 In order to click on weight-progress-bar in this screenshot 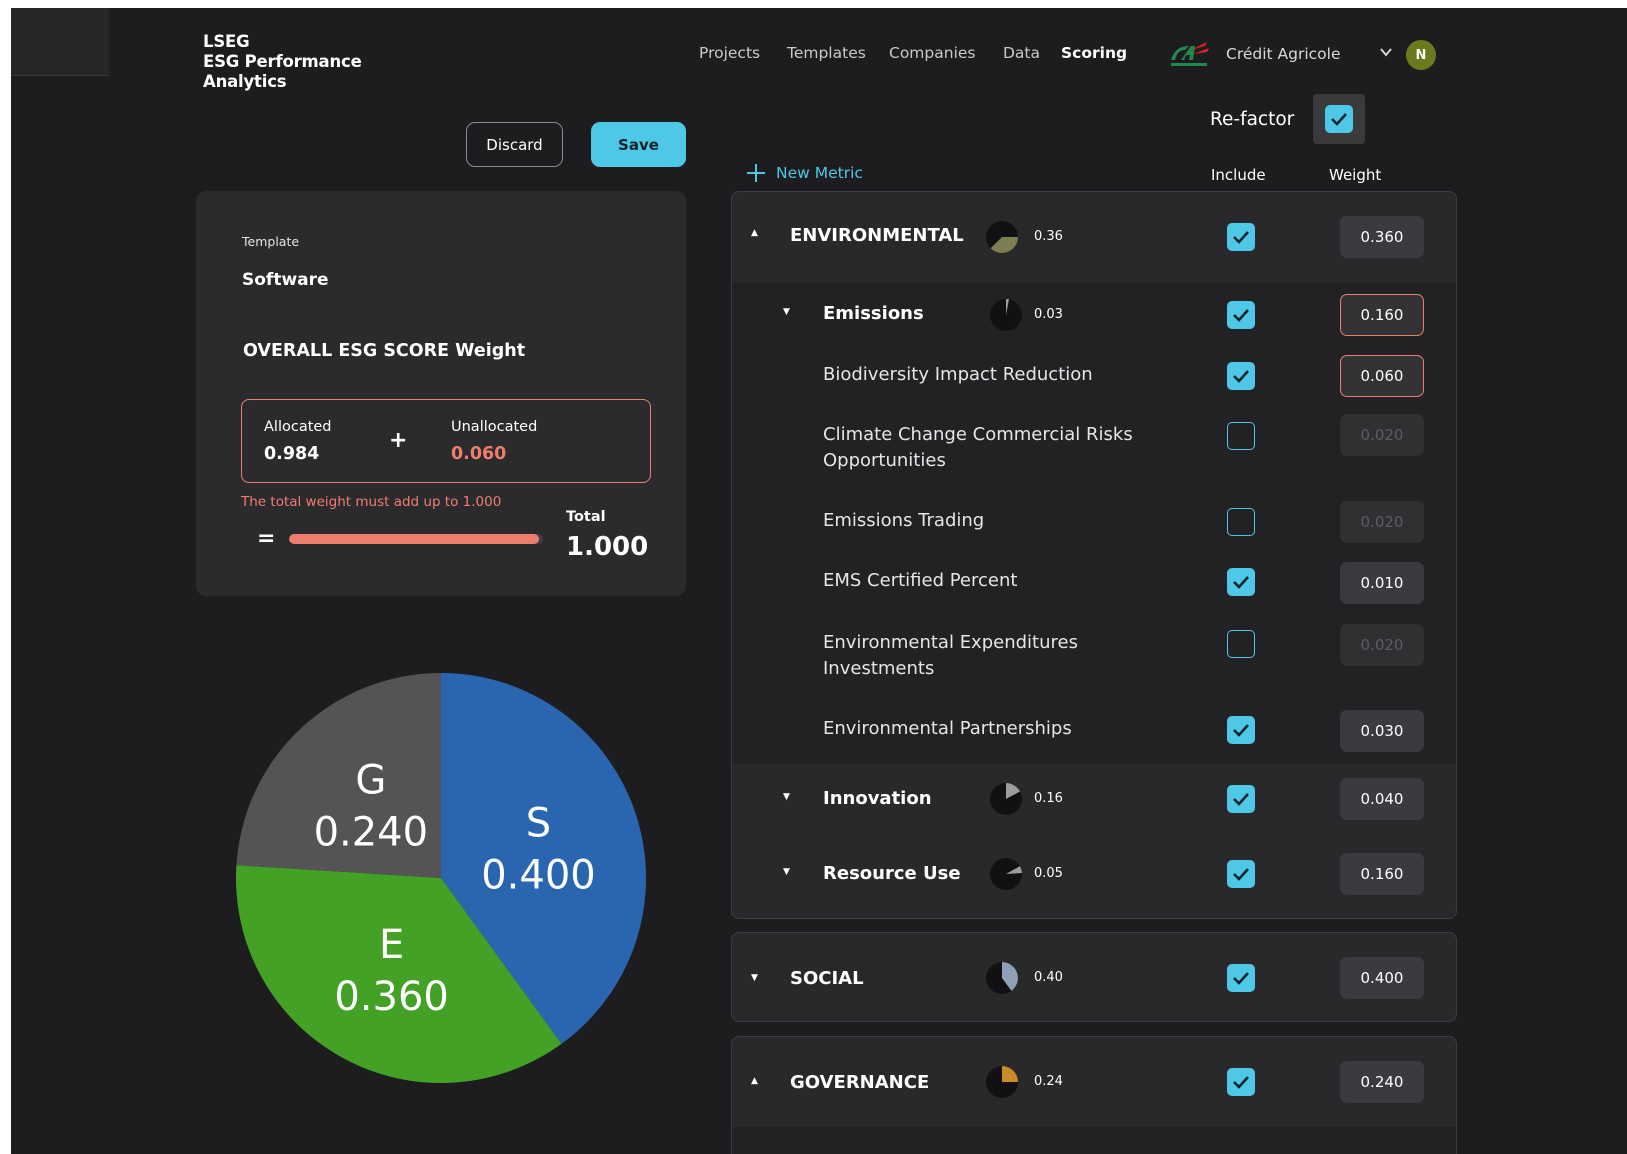, I will do `click(416, 539)`.